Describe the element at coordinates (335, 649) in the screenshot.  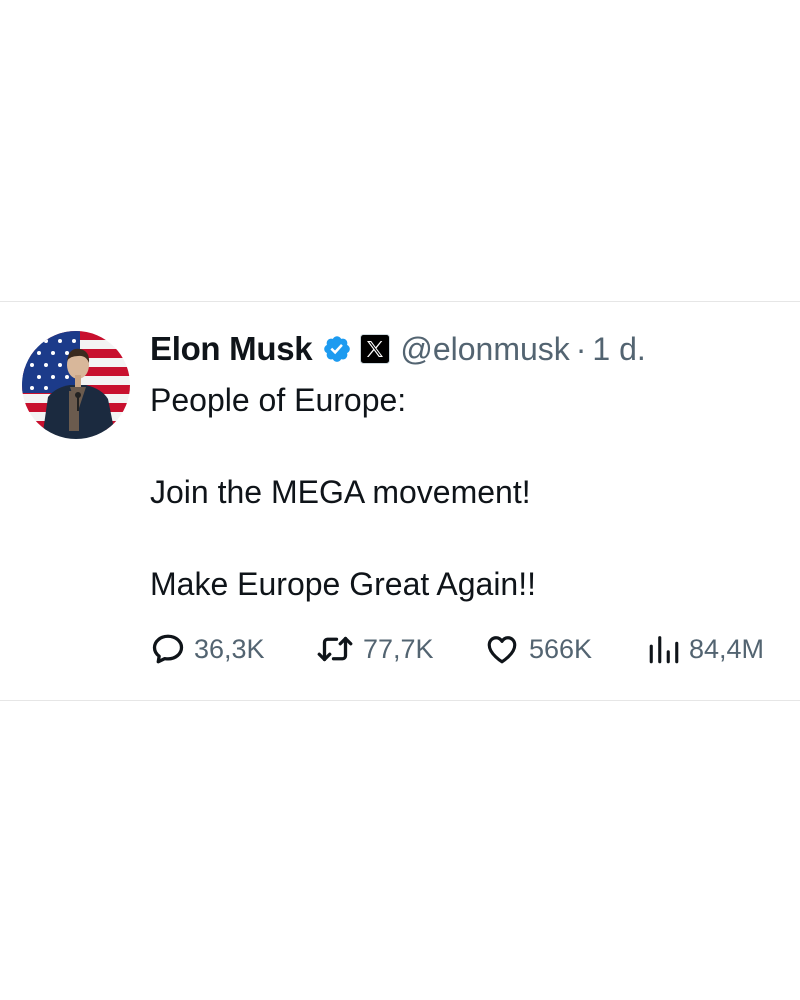
I see `retweet-icon` at that location.